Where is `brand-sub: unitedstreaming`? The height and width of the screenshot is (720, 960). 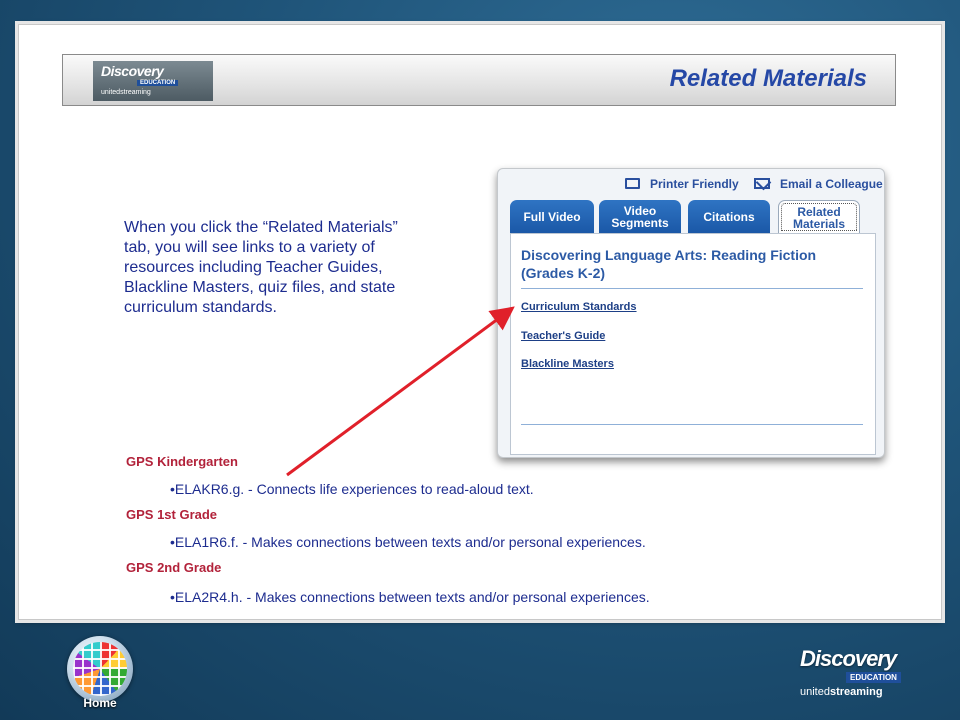
brand-sub: unitedstreaming is located at coordinates (841, 692).